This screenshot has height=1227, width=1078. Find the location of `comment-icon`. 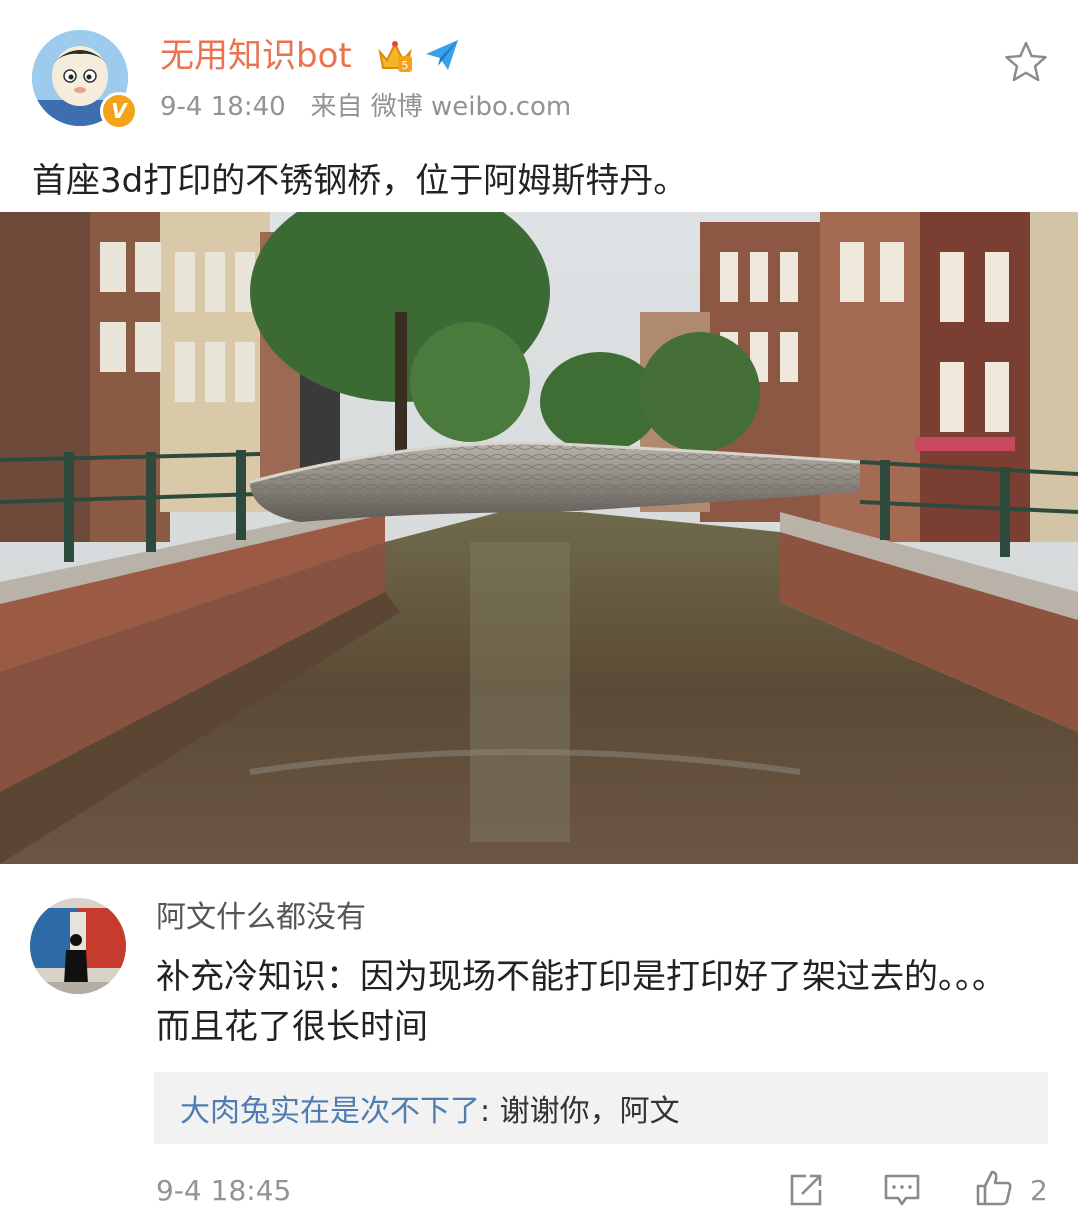

comment-icon is located at coordinates (902, 1190).